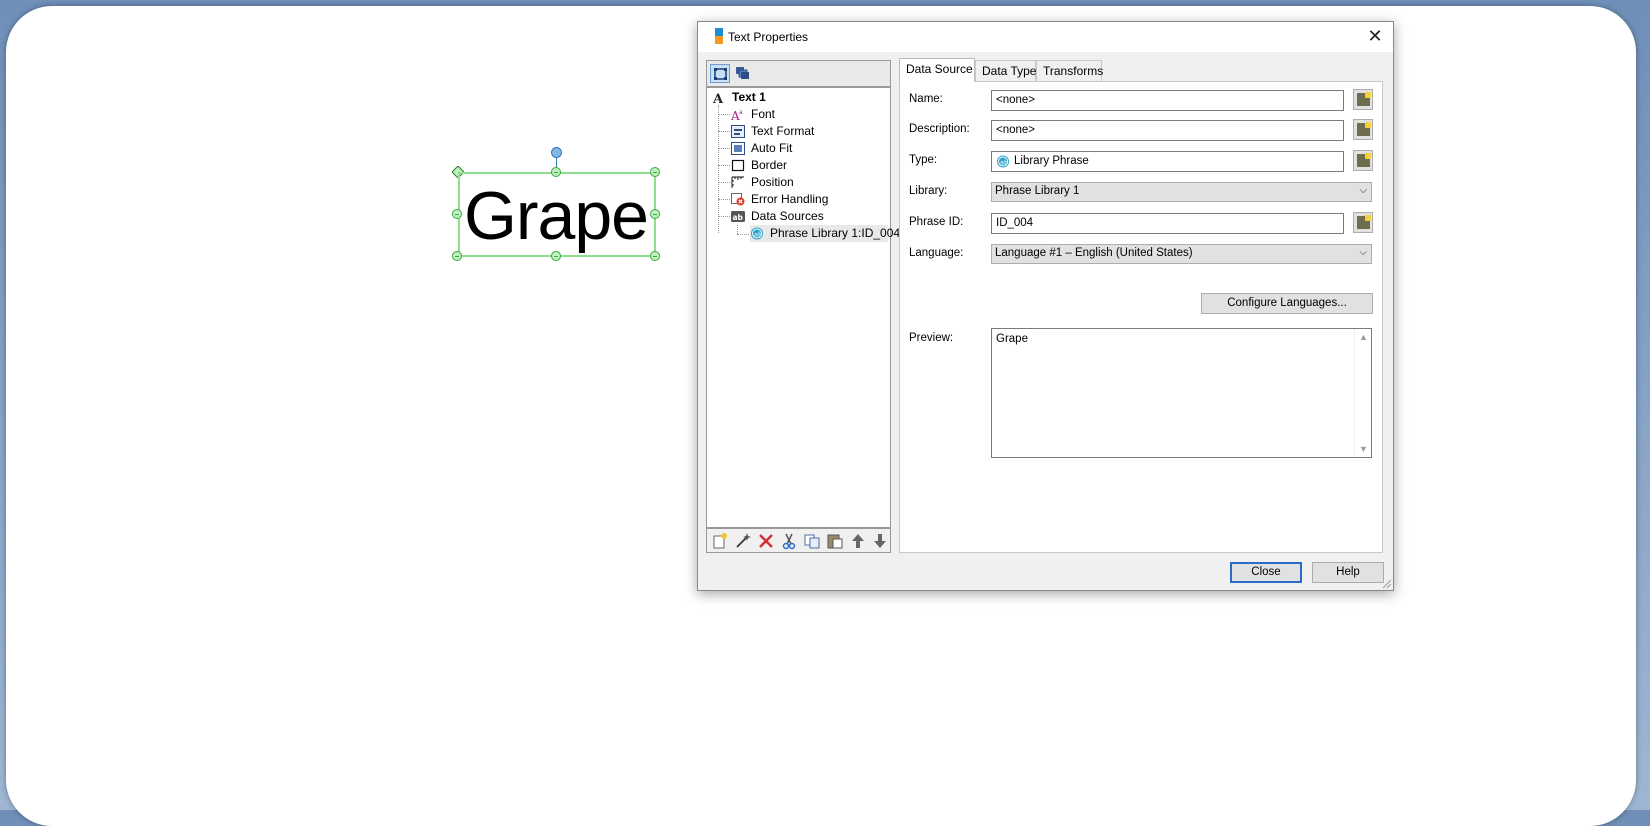 The height and width of the screenshot is (826, 1650). Describe the element at coordinates (880, 541) in the screenshot. I see `move-down-icon` at that location.